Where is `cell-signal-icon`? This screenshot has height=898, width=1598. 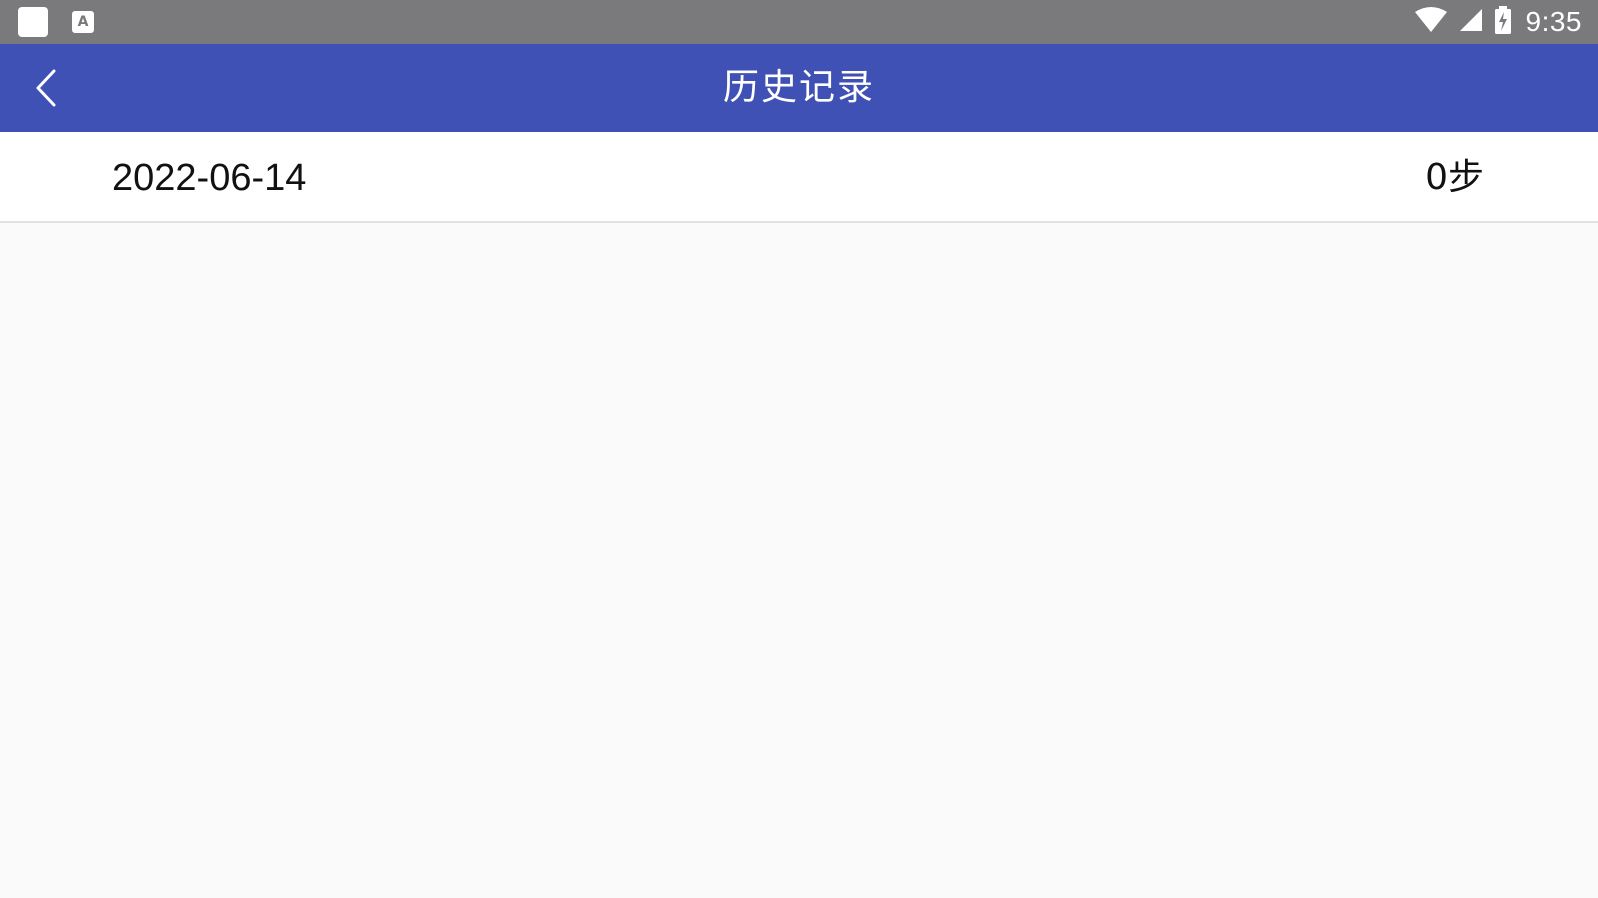
cell-signal-icon is located at coordinates (1471, 22).